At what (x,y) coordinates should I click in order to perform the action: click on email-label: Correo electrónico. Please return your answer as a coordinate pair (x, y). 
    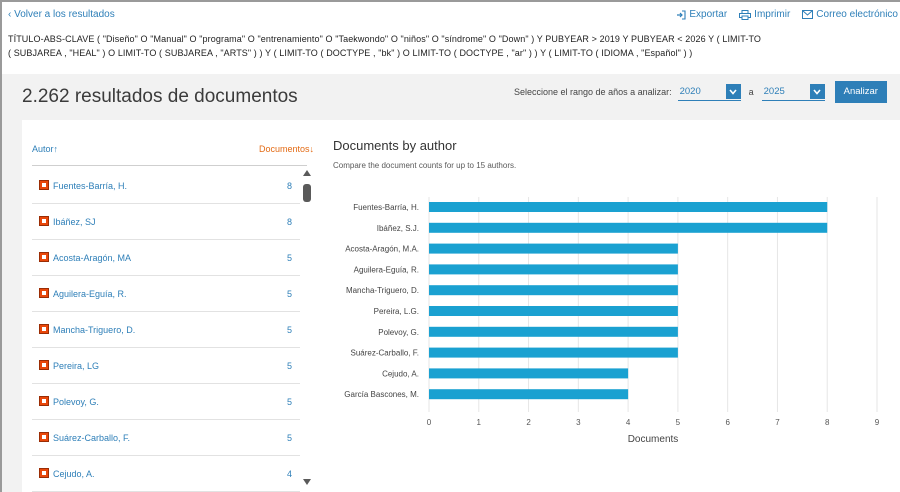
    Looking at the image, I should click on (857, 14).